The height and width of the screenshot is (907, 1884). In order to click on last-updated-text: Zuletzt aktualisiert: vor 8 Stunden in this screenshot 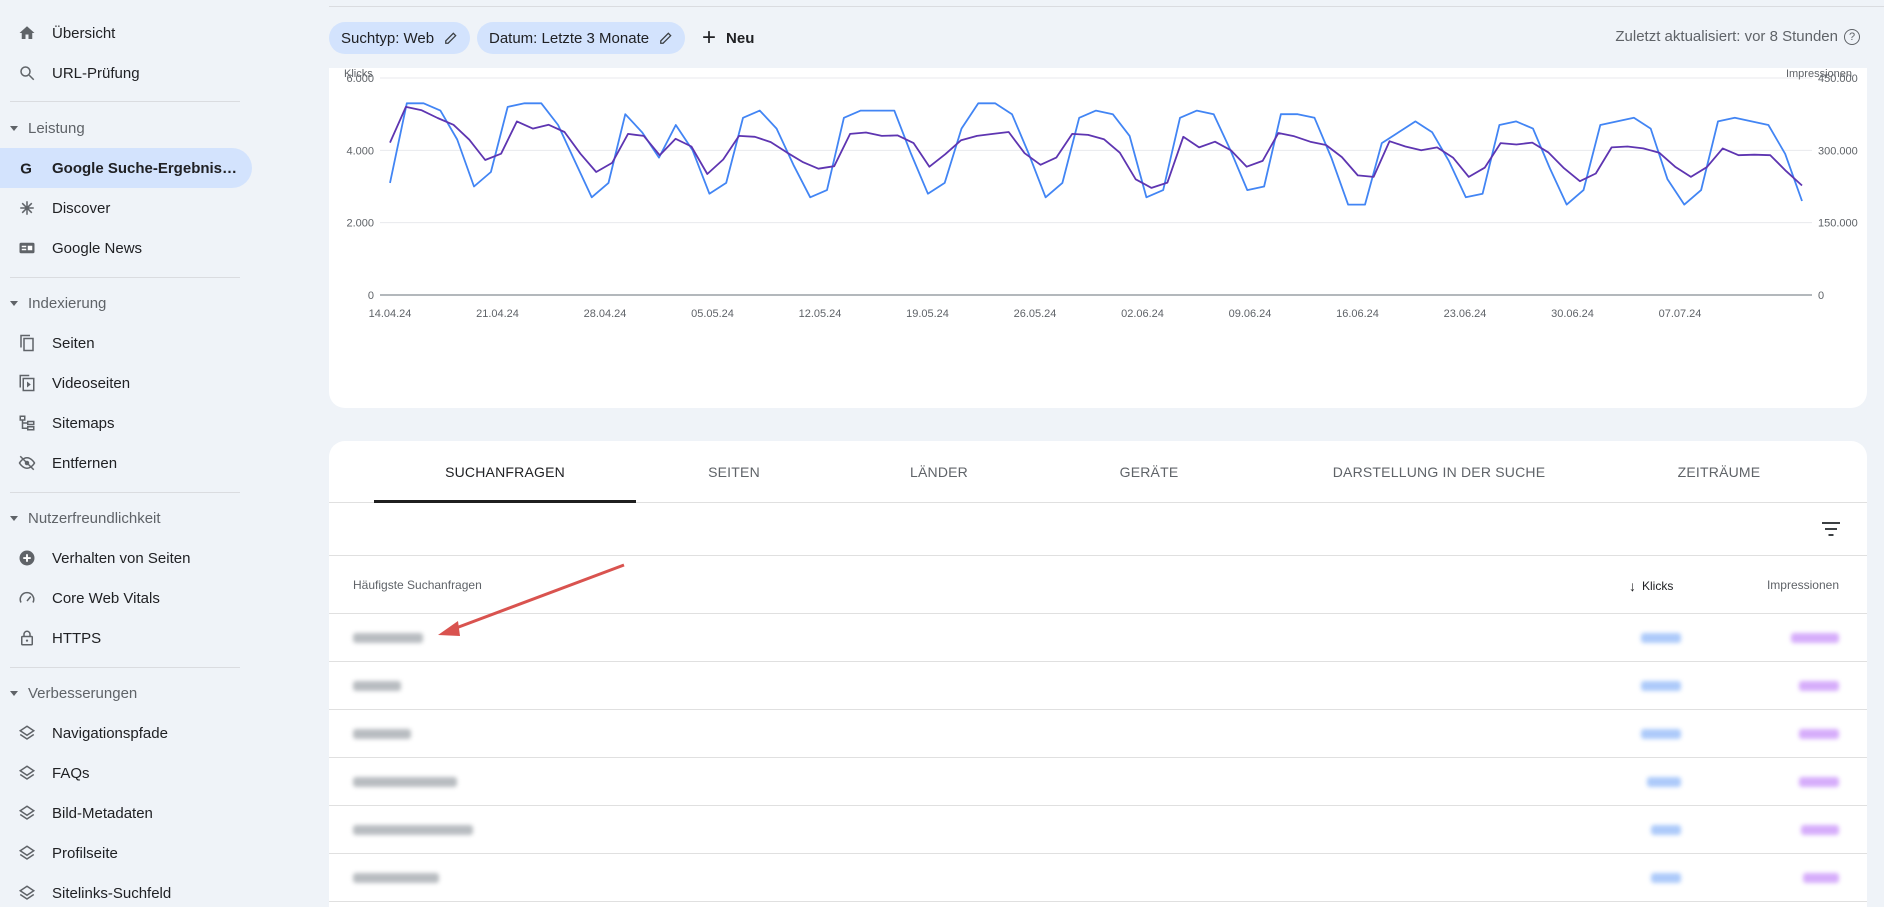, I will do `click(1726, 36)`.